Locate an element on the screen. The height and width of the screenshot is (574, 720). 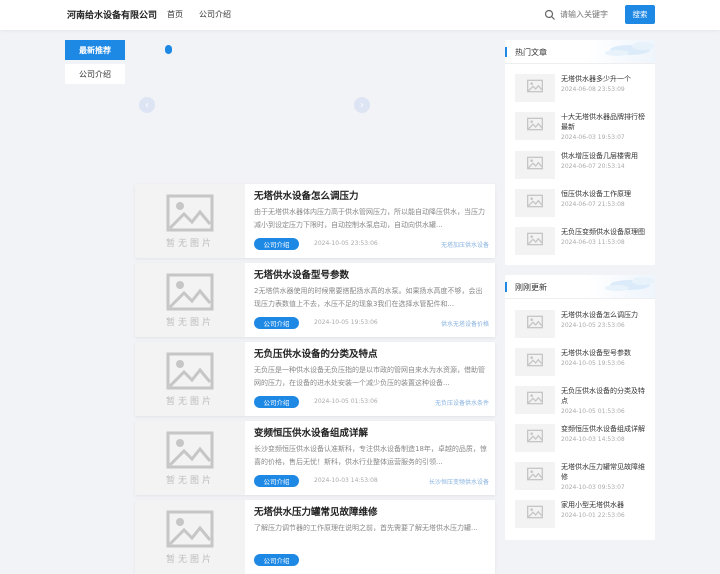
side-item-title: 变频恒压供水设备组成详解 is located at coordinates (606, 429).